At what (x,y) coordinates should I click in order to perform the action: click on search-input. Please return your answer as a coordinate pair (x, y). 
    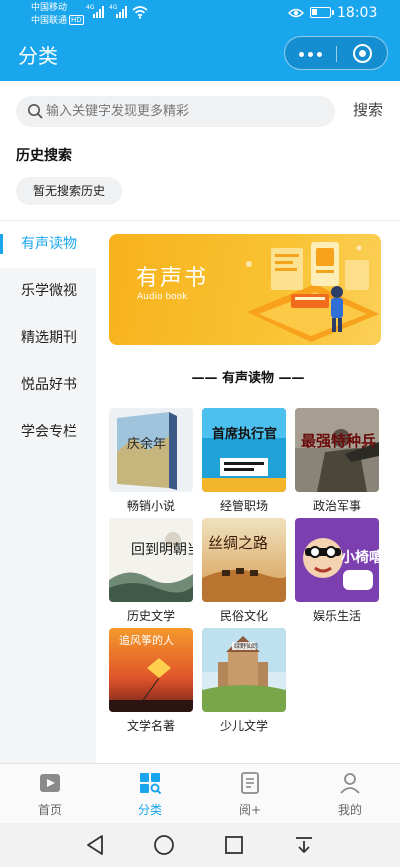
    Looking at the image, I should click on (186, 111).